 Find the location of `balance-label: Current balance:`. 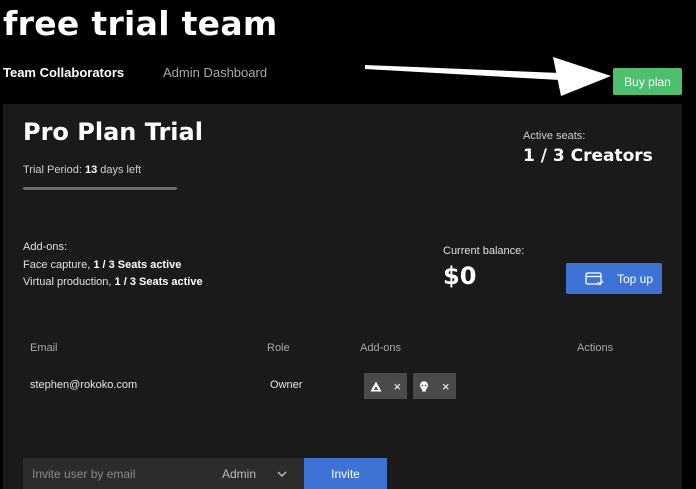

balance-label: Current balance: is located at coordinates (484, 251).